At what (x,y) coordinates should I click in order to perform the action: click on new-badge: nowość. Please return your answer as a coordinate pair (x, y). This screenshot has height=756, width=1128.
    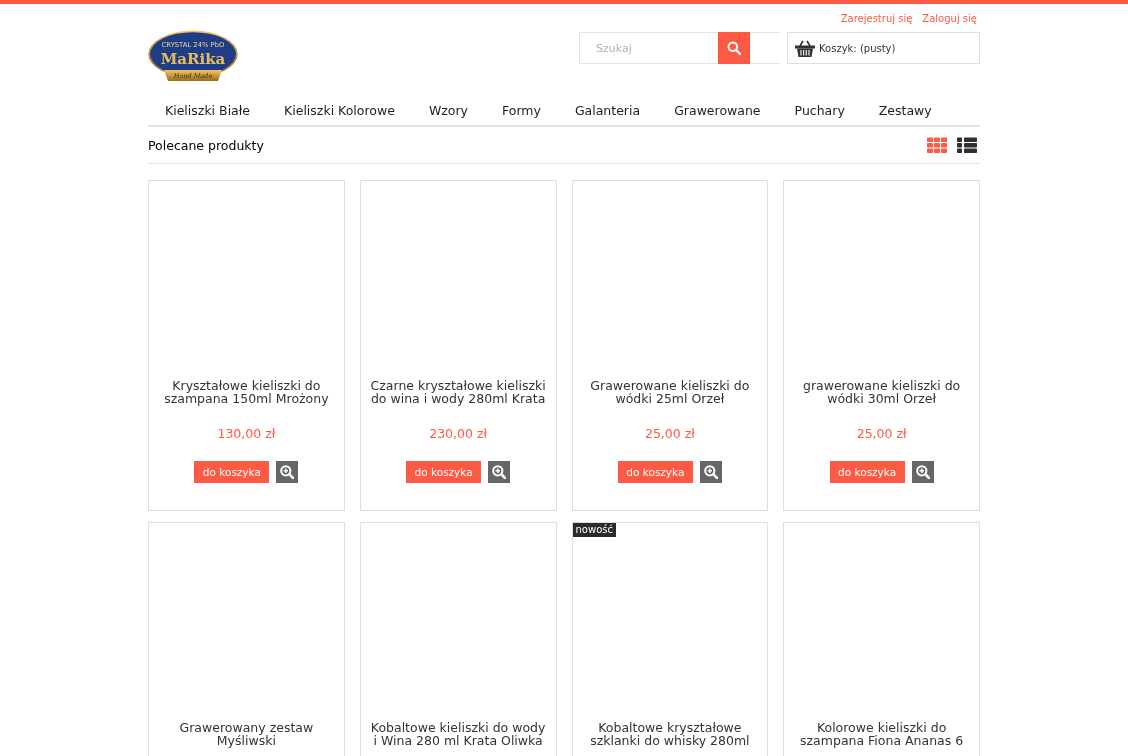
    Looking at the image, I should click on (594, 530).